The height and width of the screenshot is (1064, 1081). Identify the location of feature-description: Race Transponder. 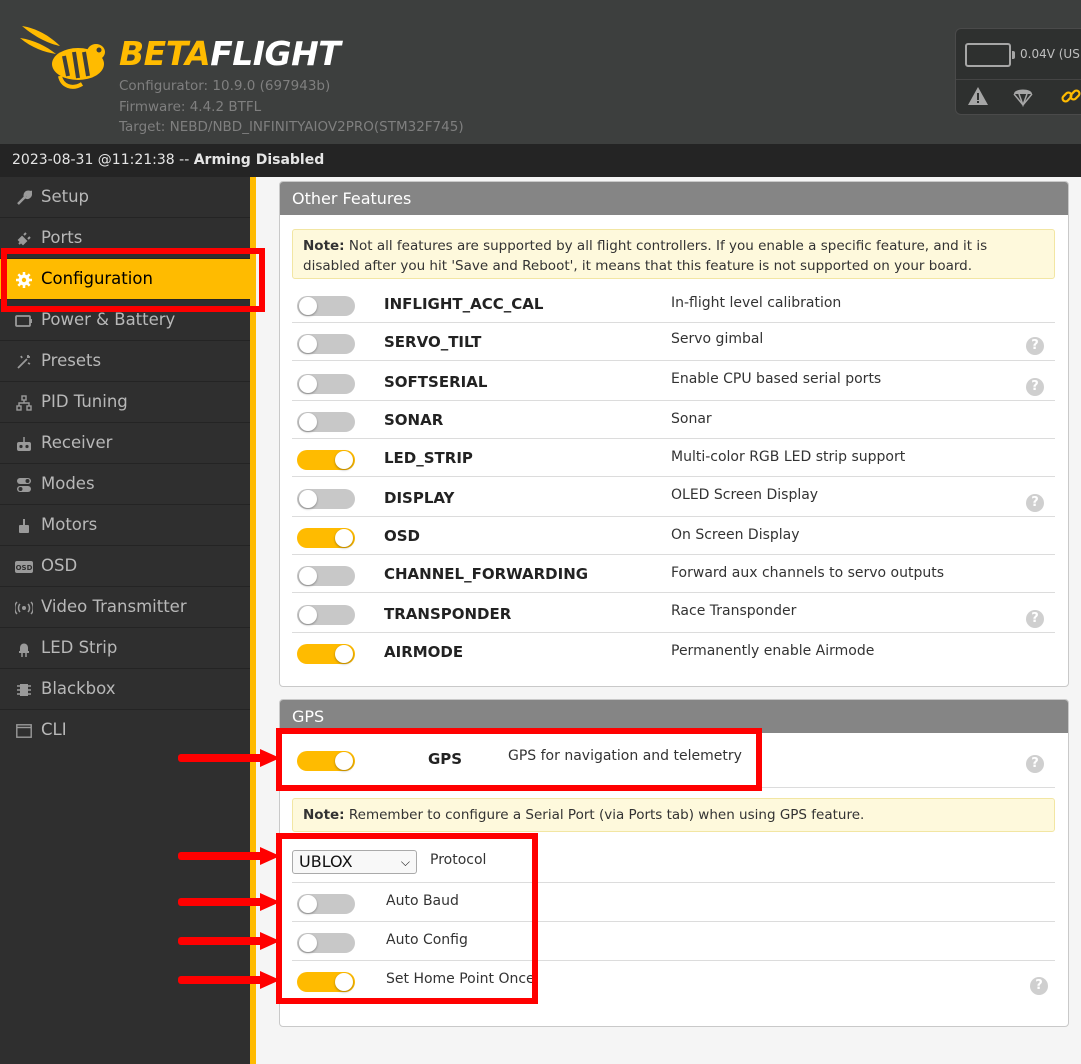
(734, 611).